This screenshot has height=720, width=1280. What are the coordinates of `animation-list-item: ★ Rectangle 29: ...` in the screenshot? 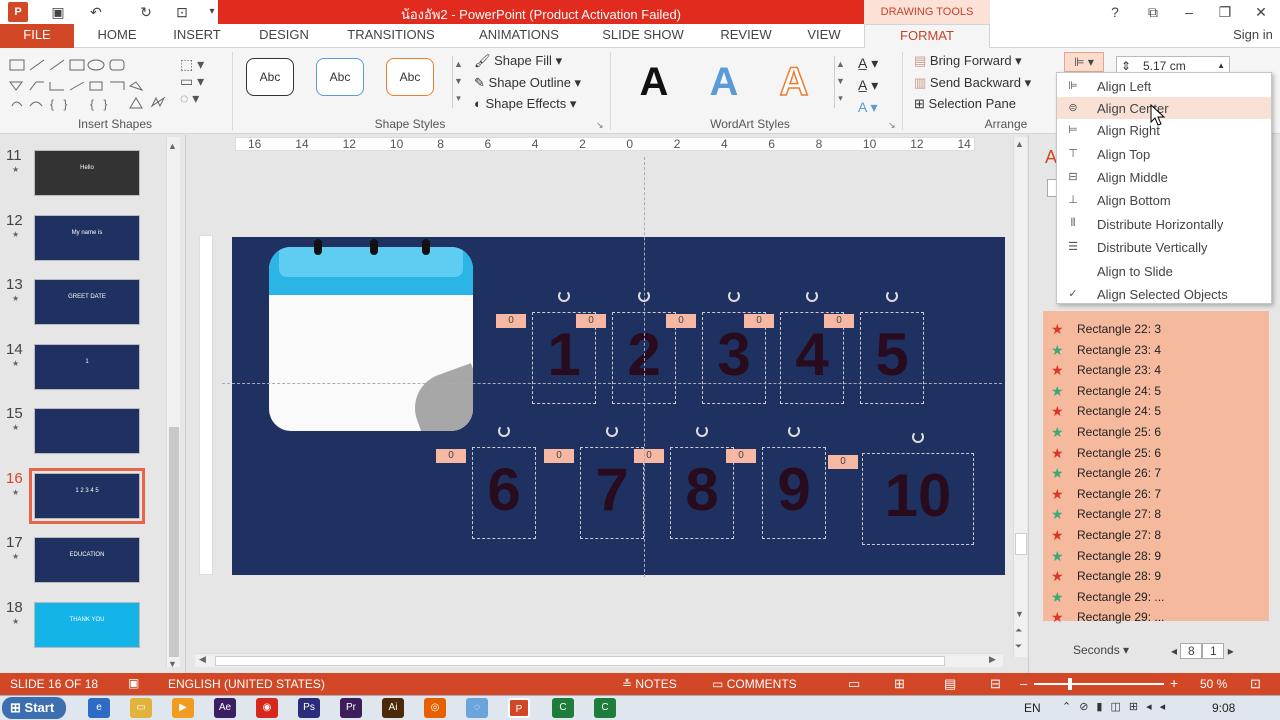 It's located at (1156, 597).